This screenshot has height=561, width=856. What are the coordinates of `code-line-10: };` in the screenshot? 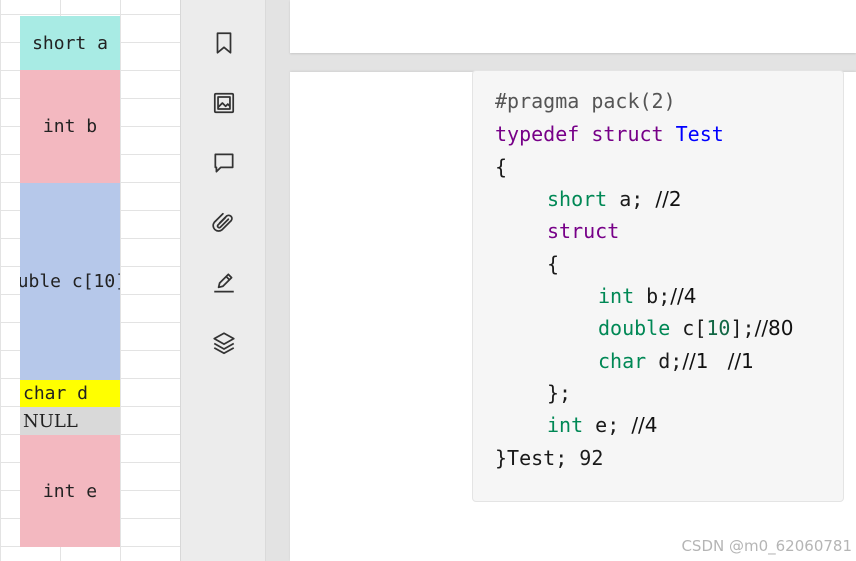 It's located at (559, 393).